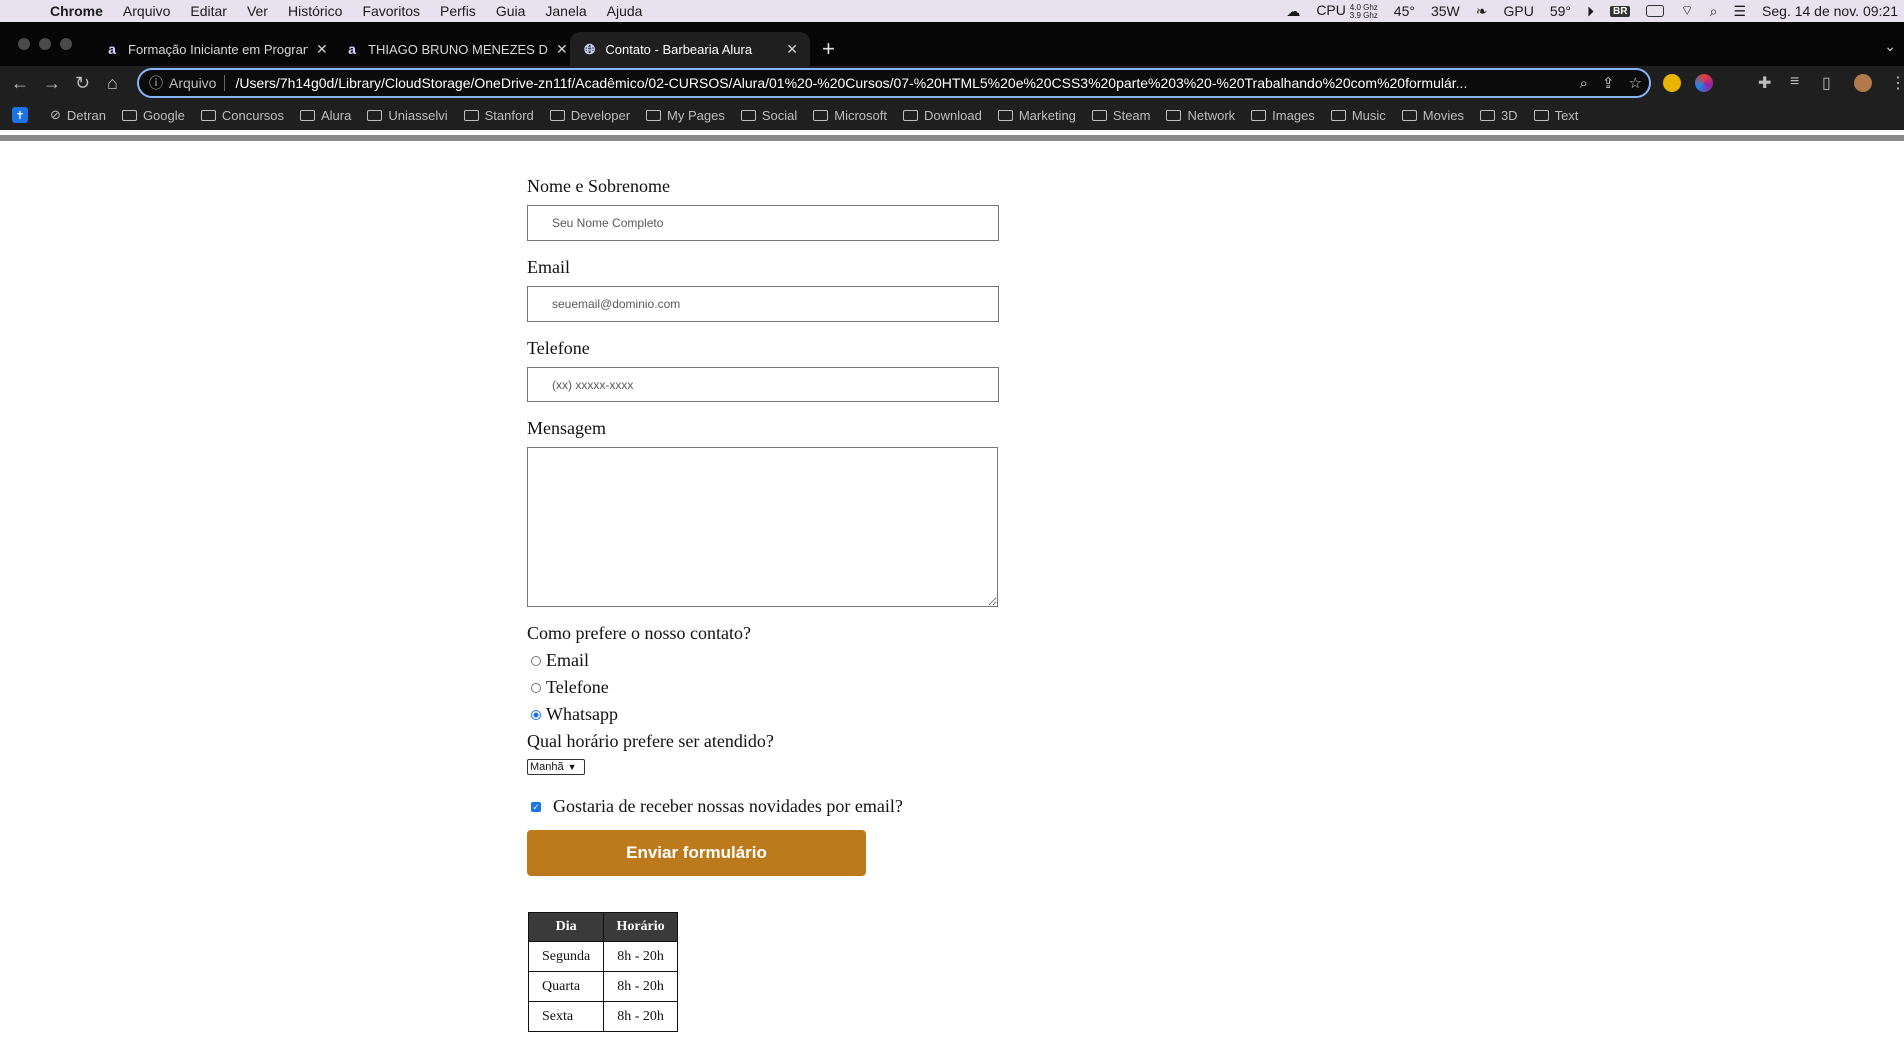 The image size is (1904, 1063). What do you see at coordinates (690, 49) in the screenshot?
I see `tab-contato-active: 🌐︎ Contato - Barbearia Alura ✕` at bounding box center [690, 49].